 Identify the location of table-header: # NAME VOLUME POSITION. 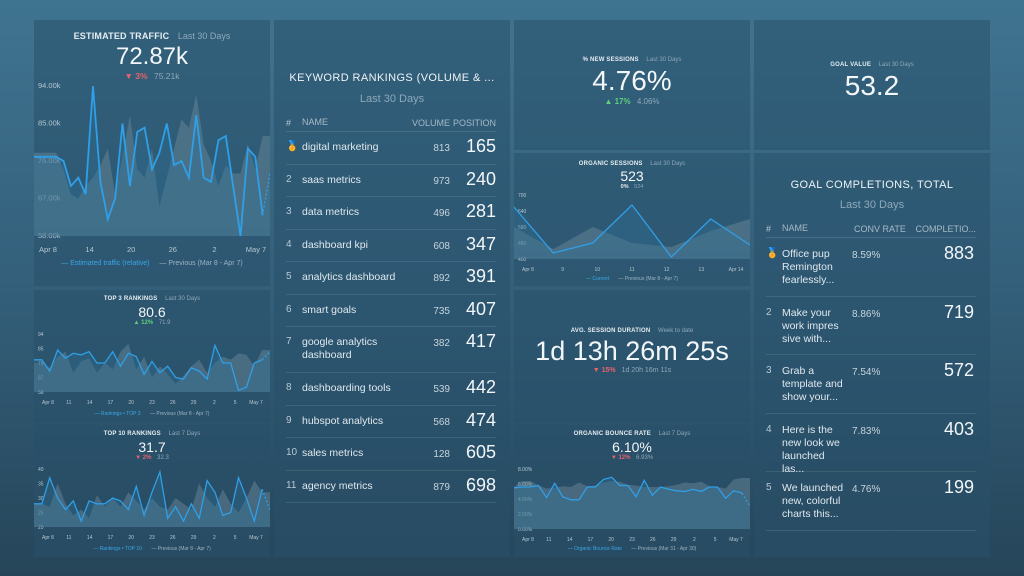
(391, 123).